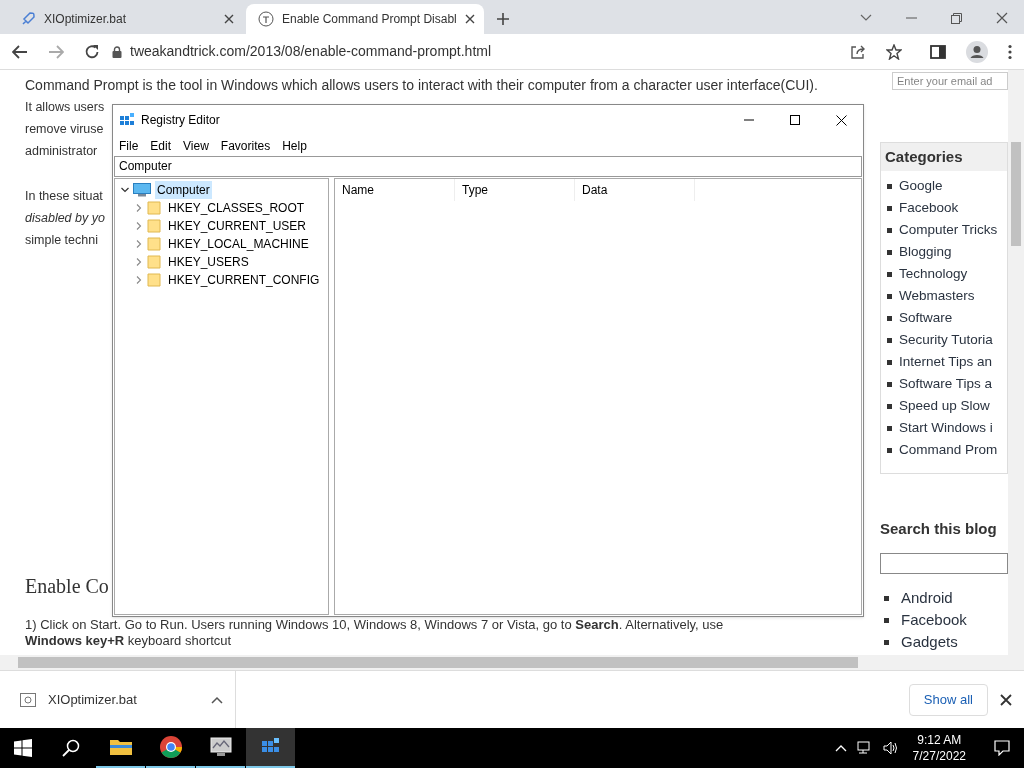 The image size is (1024, 768). Describe the element at coordinates (925, 252) in the screenshot. I see `category-link: Blogging` at that location.